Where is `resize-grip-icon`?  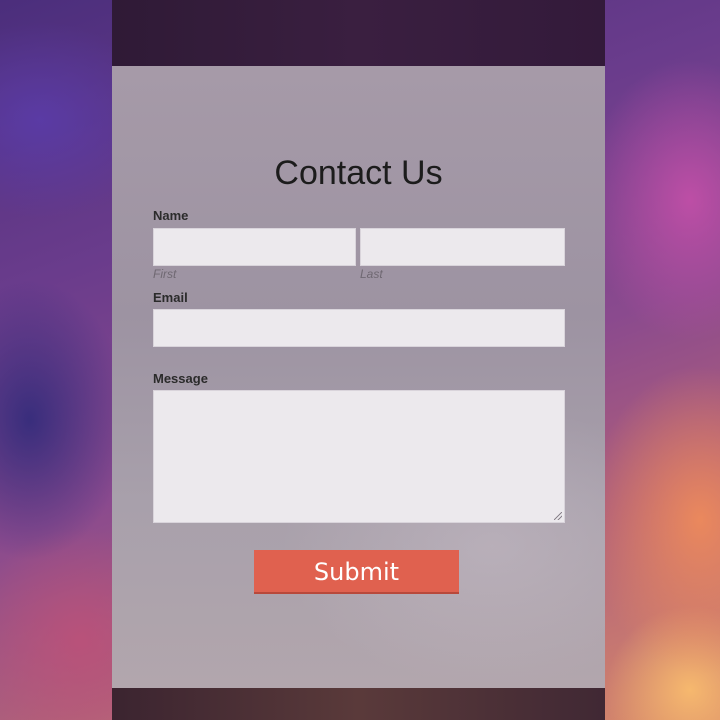 resize-grip-icon is located at coordinates (558, 516).